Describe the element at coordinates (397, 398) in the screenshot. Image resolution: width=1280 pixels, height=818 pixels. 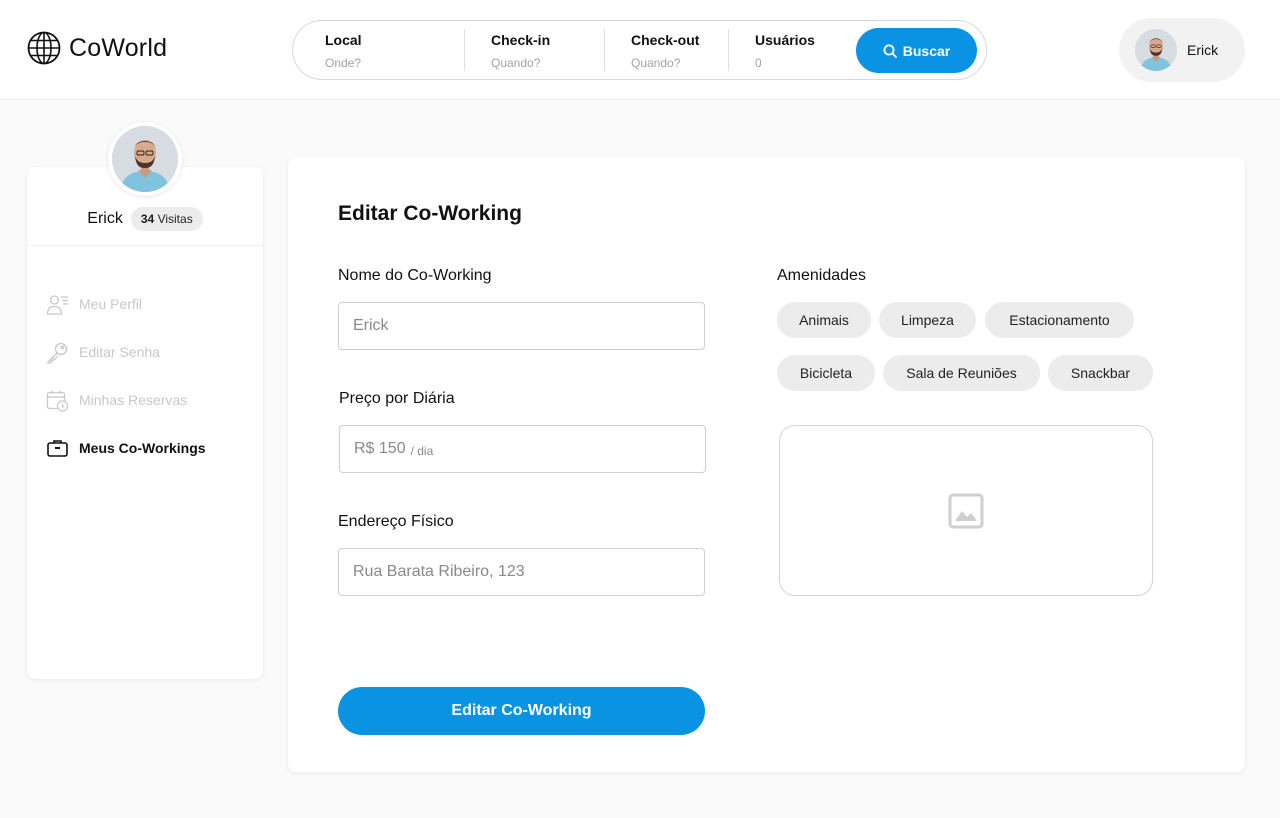
I see `price-label: Preço por Diária` at that location.